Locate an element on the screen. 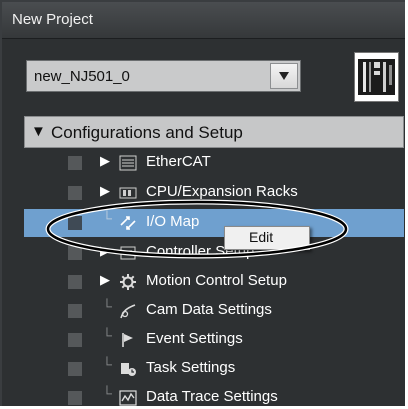  tree-item-cpu-expansion-racks: ▶ CPU/Expansion Racks is located at coordinates (214, 193).